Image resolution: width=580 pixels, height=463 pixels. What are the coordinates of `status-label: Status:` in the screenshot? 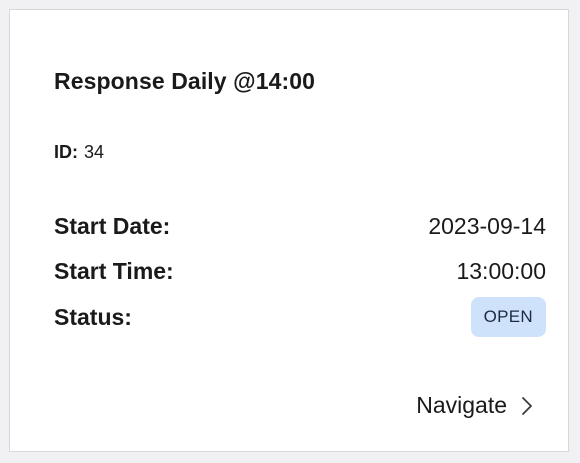 It's located at (93, 316).